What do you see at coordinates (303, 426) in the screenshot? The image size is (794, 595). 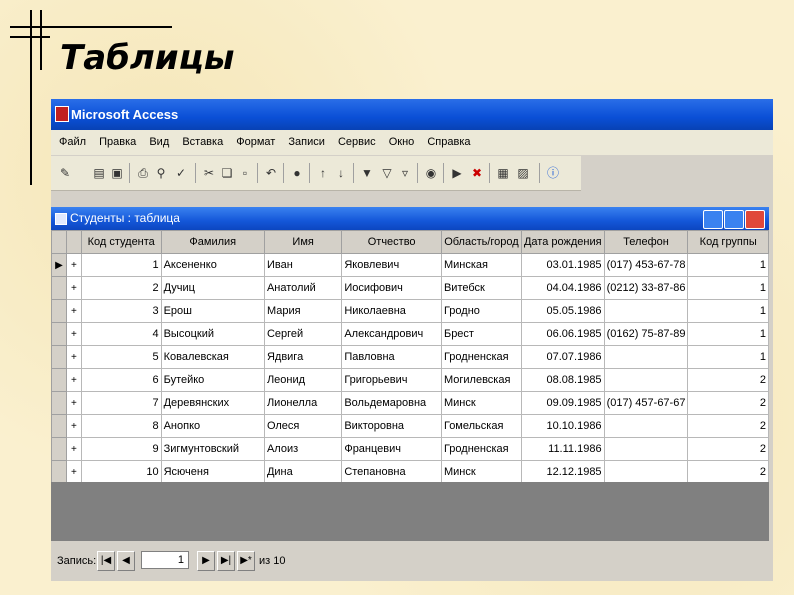 I see `cell-name: Олеся` at bounding box center [303, 426].